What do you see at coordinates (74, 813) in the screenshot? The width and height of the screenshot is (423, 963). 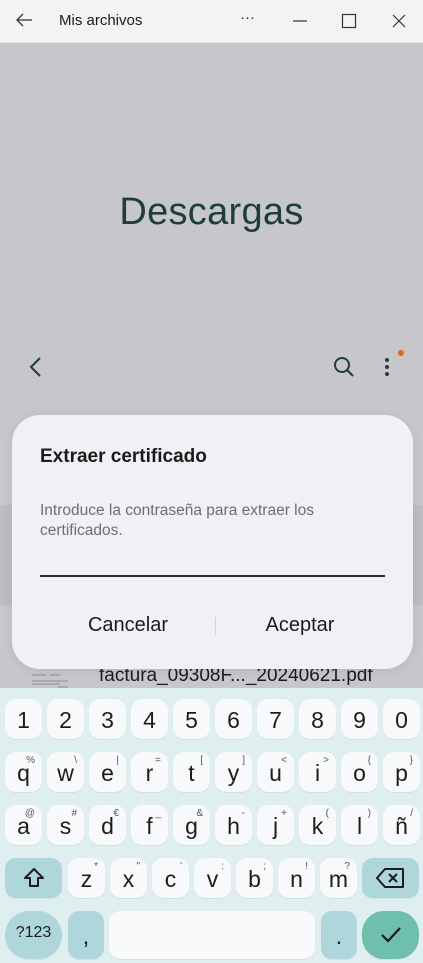 I see `key-secondary-label: #` at bounding box center [74, 813].